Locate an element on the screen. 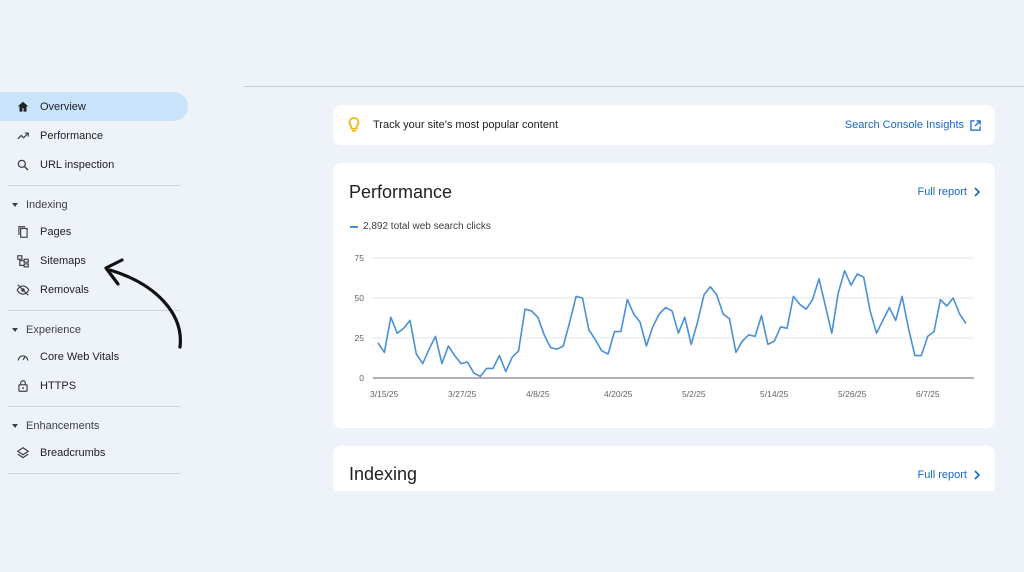  indexing-title: Indexing is located at coordinates (383, 474).